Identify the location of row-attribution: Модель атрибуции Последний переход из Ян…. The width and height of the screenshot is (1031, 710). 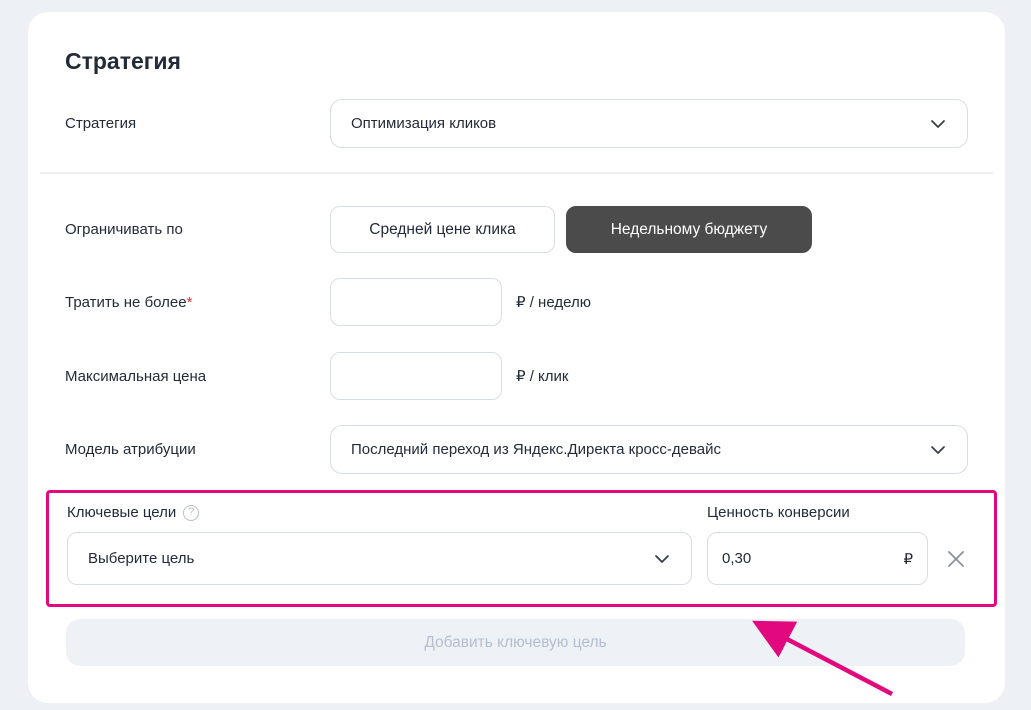
(516, 449).